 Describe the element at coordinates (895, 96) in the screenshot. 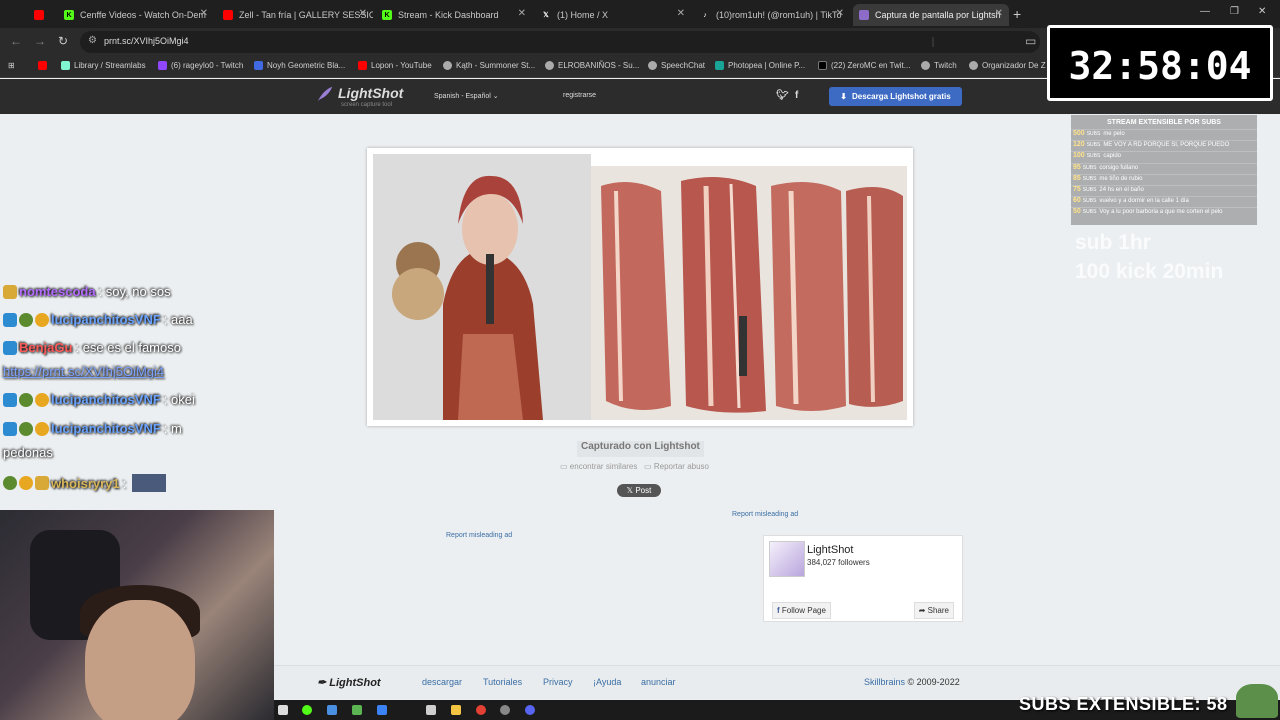

I see `download-button: ⬇ Descarga Lightshot gratis` at that location.